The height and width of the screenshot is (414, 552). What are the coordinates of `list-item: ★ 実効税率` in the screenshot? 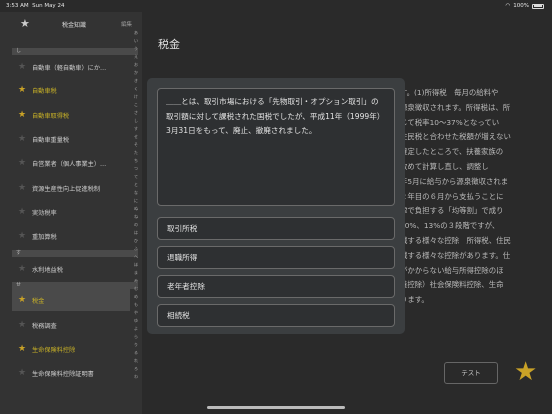 It's located at (71, 212).